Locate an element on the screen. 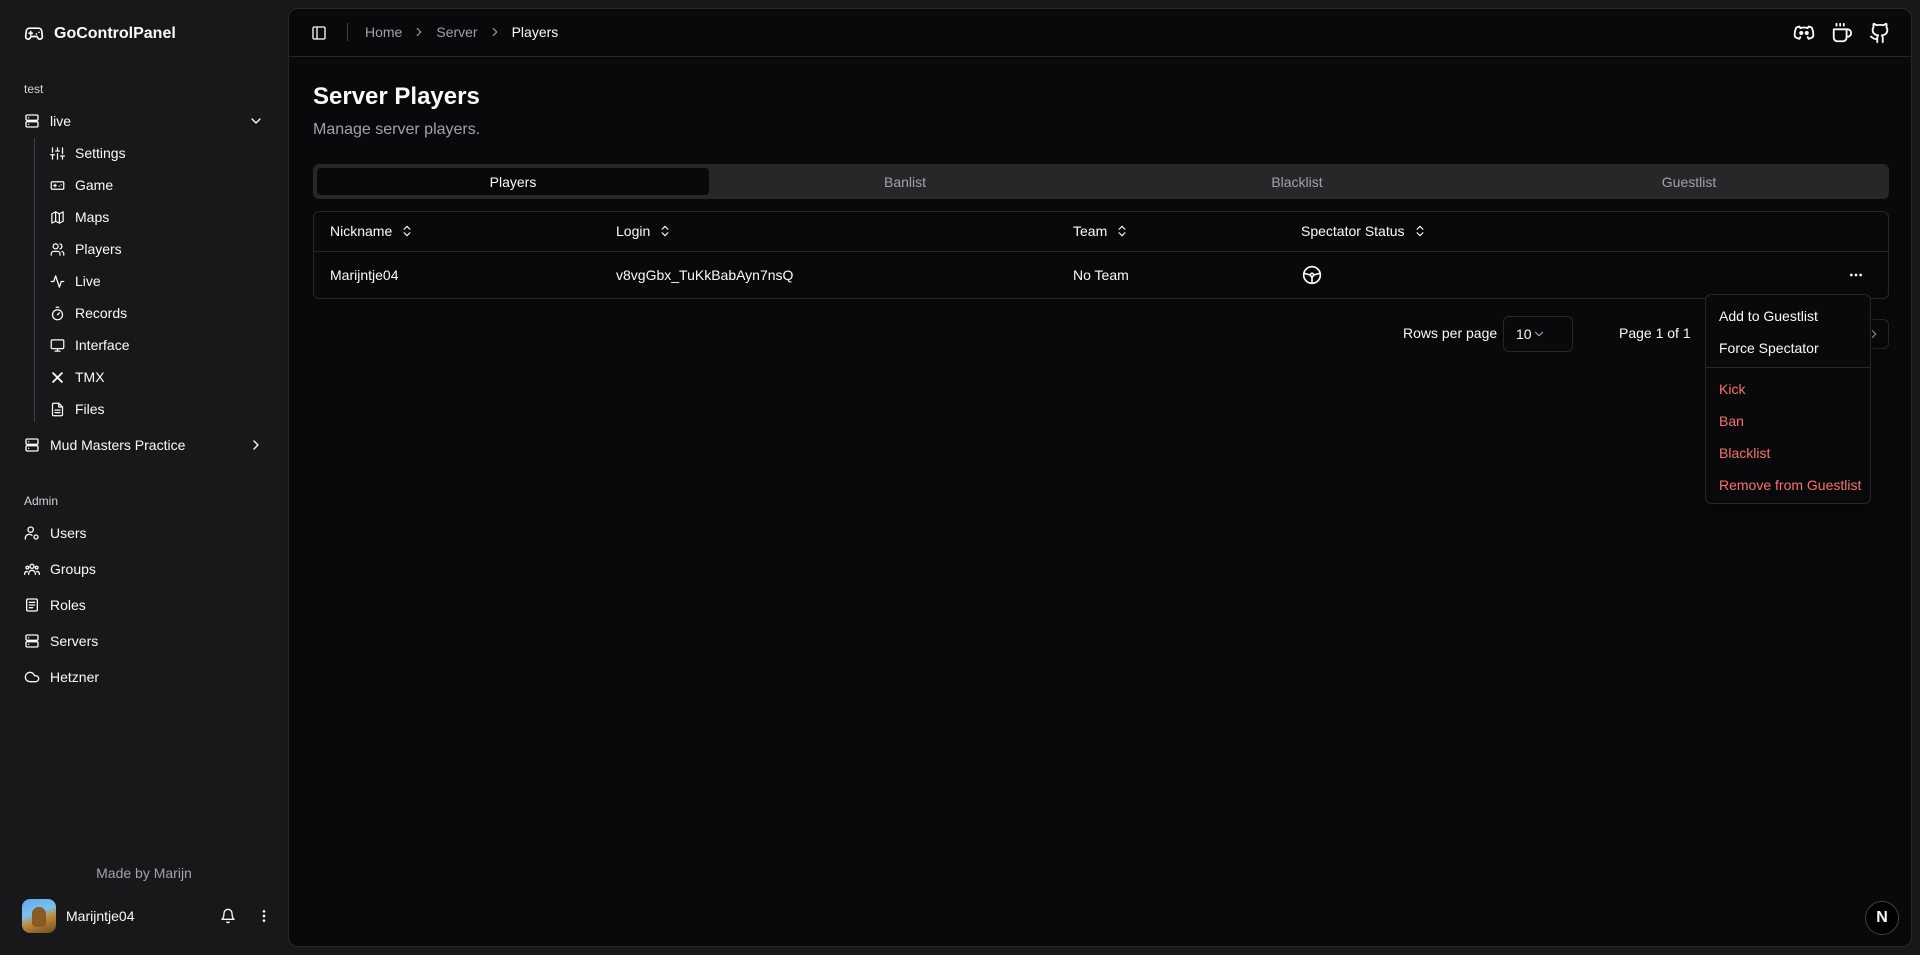 The width and height of the screenshot is (1920, 955). sidebar-item-settings: Settings is located at coordinates (157, 153).